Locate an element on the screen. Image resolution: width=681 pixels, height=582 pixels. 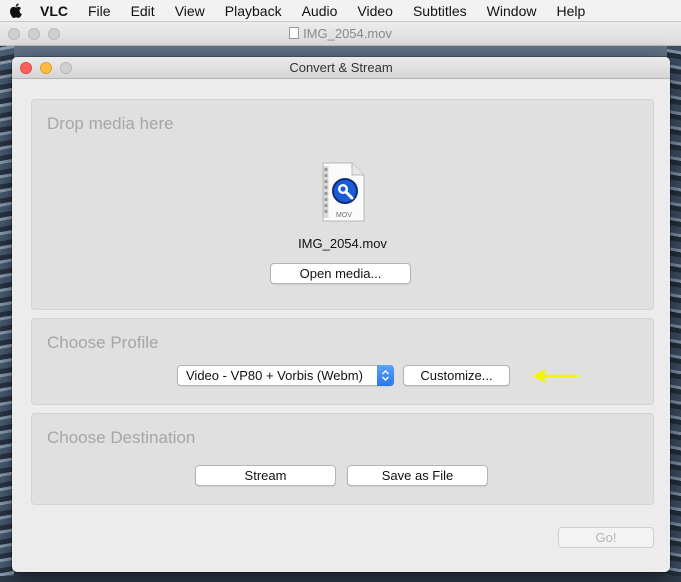
background-window-title: IMG_2054.mov is located at coordinates (340, 33).